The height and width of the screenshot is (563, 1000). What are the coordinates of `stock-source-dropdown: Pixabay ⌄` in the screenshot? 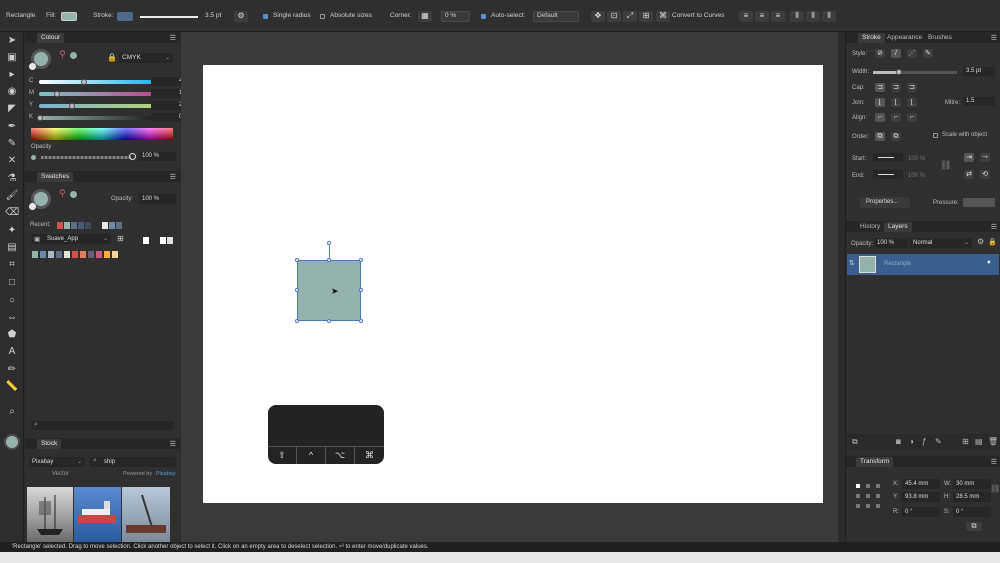 It's located at (57, 462).